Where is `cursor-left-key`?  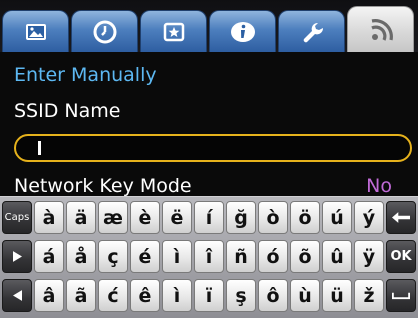
cursor-left-key is located at coordinates (17, 295).